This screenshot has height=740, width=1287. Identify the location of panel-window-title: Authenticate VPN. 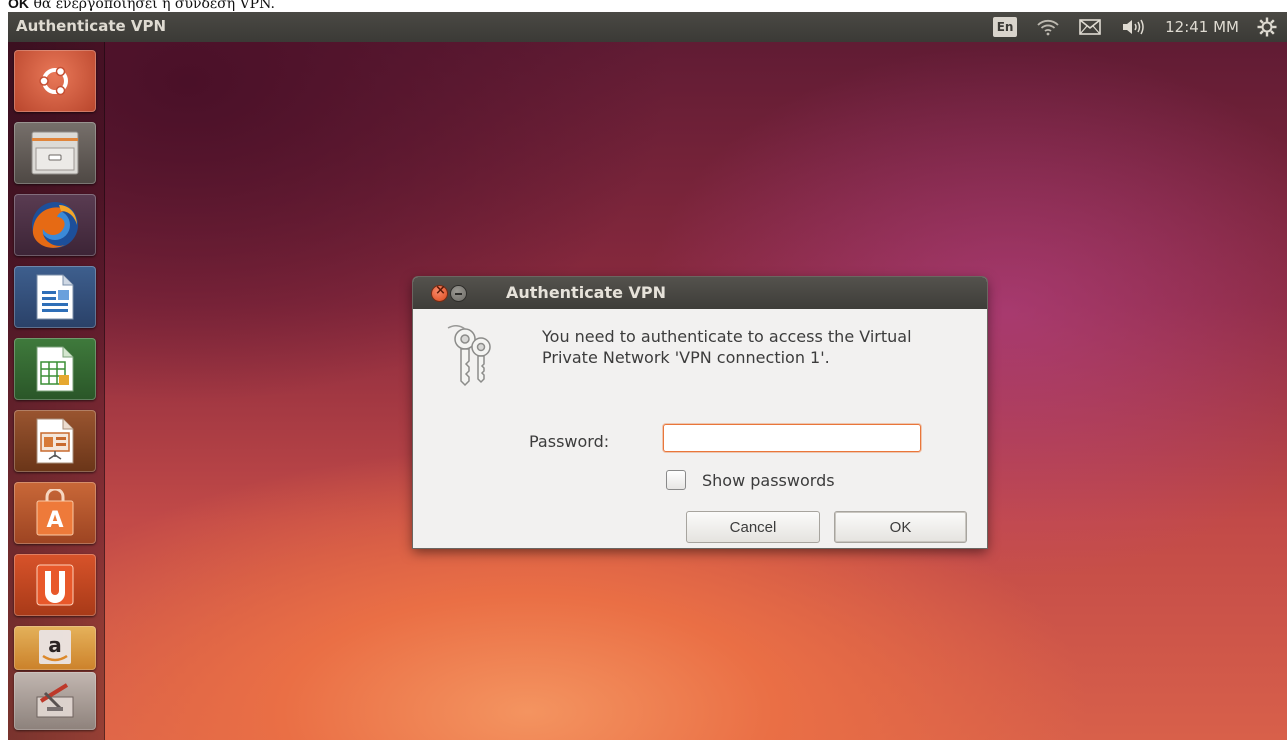
(91, 26).